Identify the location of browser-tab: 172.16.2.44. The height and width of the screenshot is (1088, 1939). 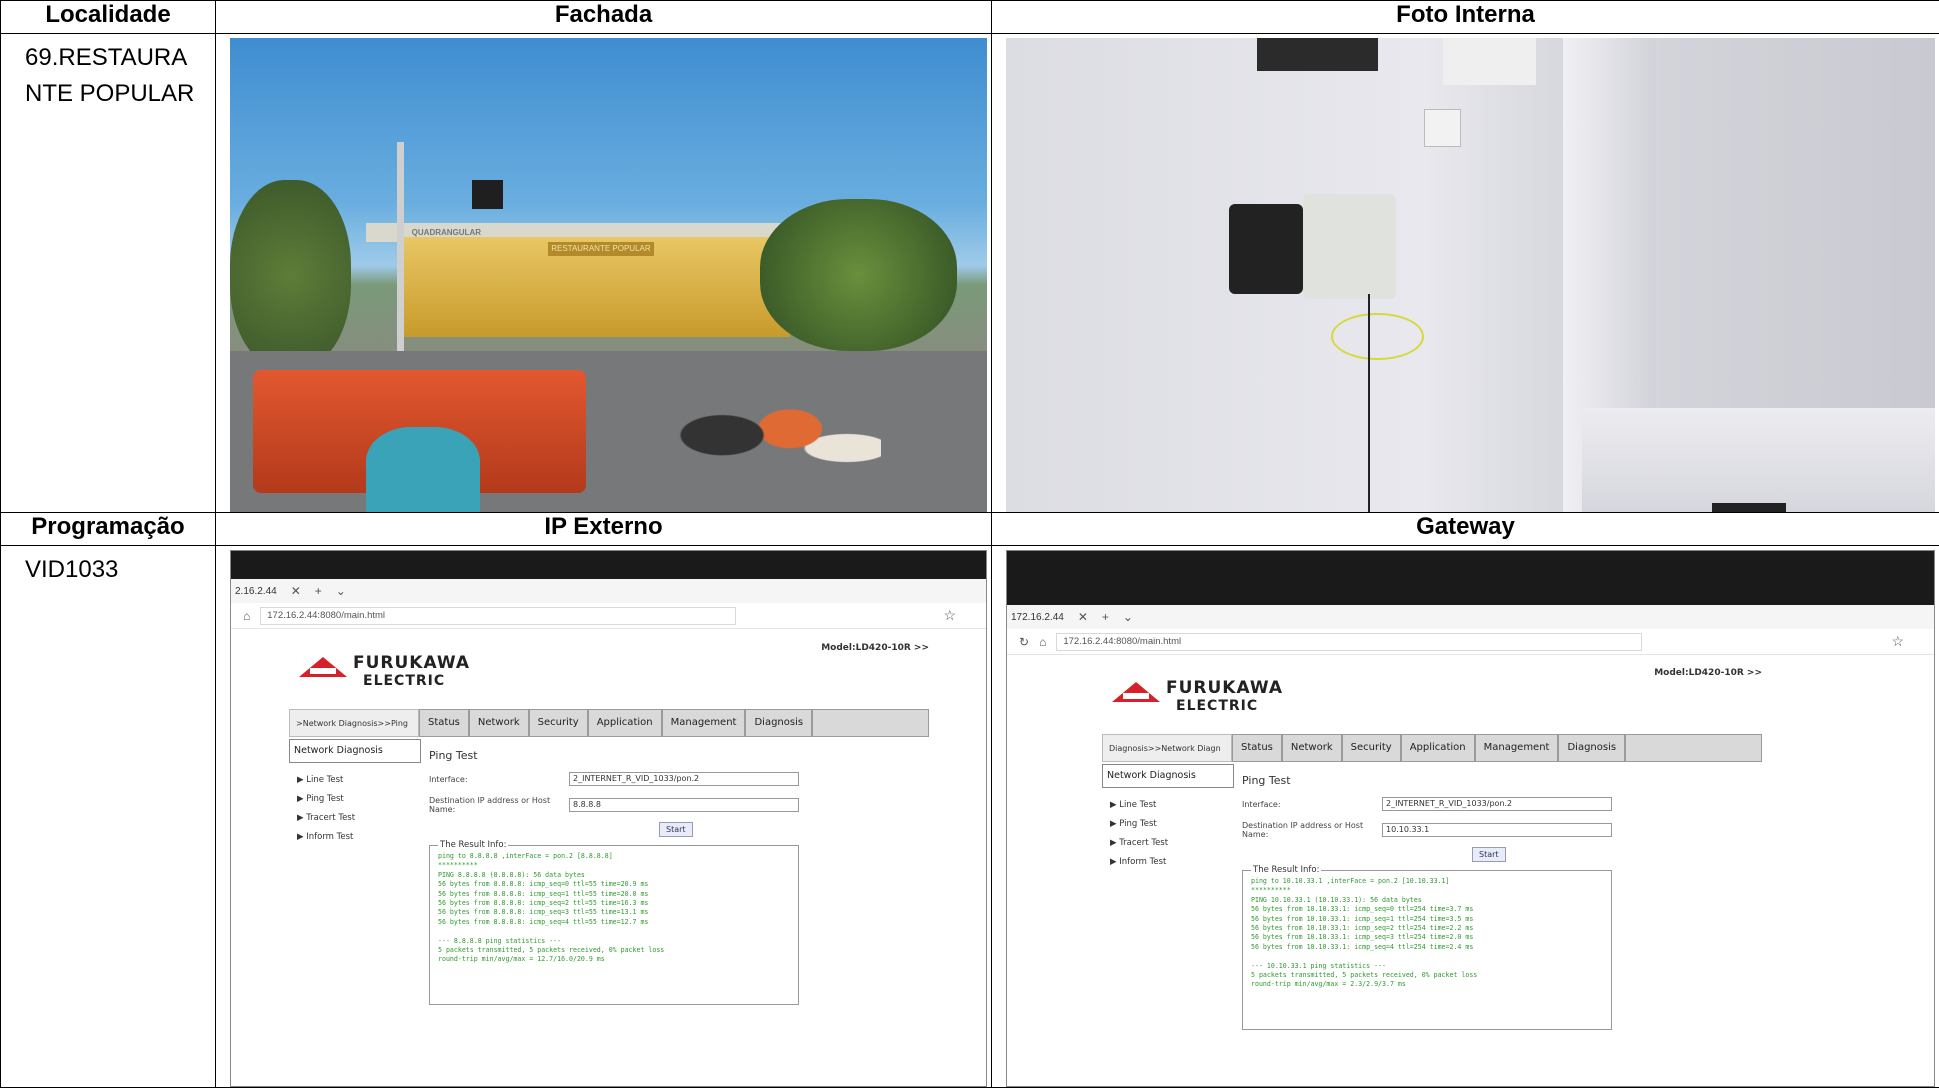
(1037, 617).